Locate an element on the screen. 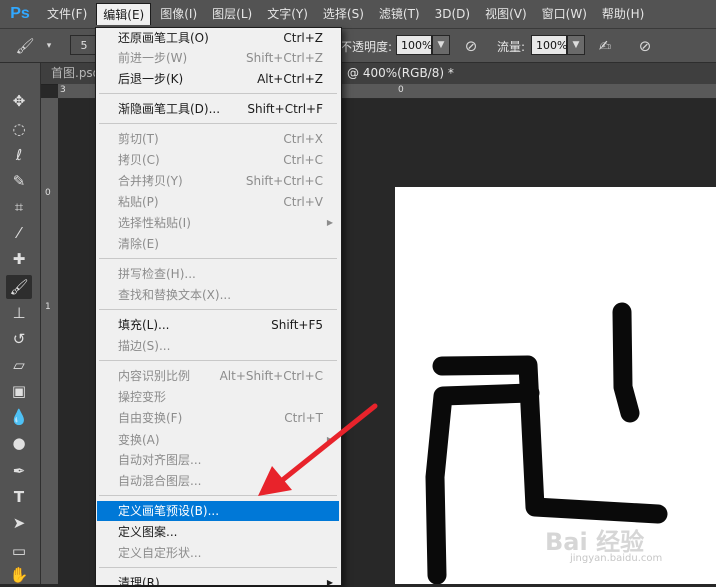 Image resolution: width=716 pixels, height=587 pixels. path-select-tool-icon: ➤ is located at coordinates (19, 523).